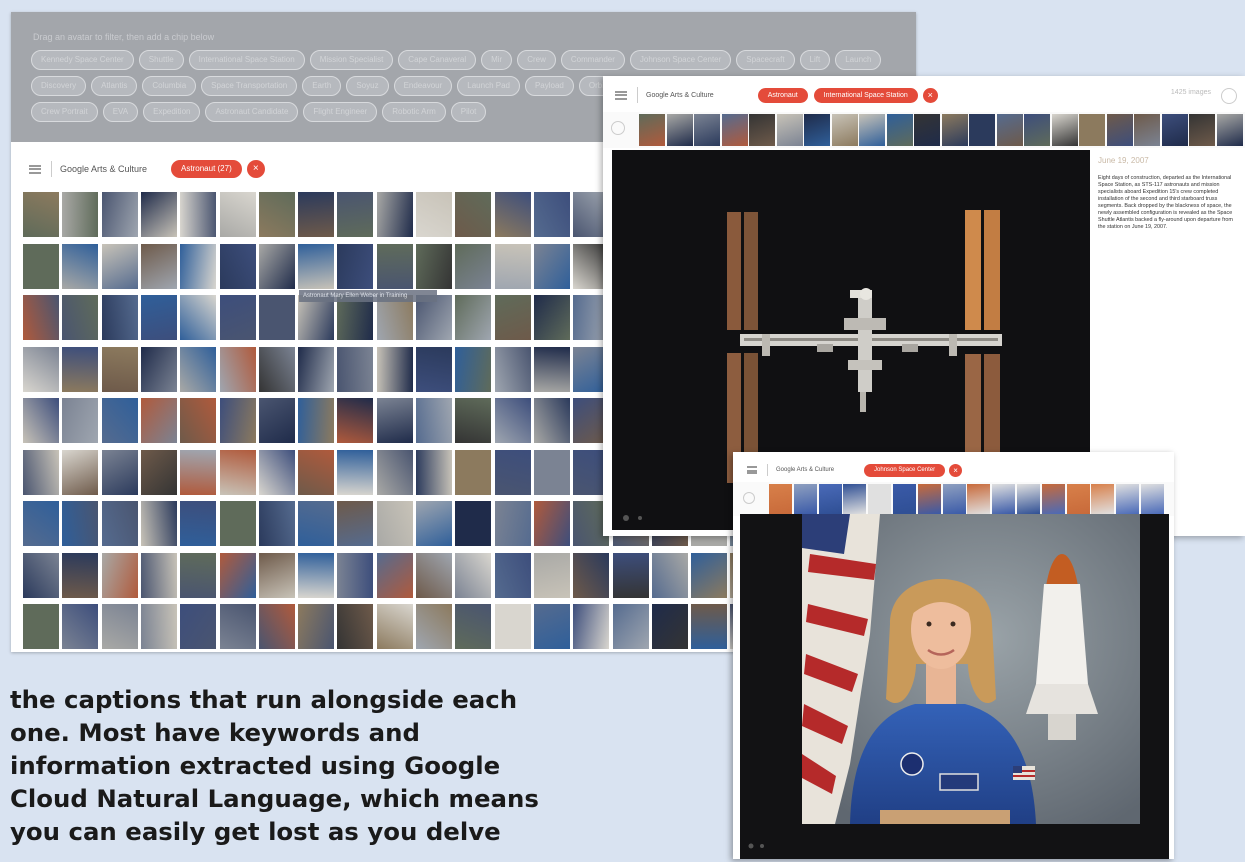  What do you see at coordinates (549, 86) in the screenshot?
I see `filter-chip: Payload` at bounding box center [549, 86].